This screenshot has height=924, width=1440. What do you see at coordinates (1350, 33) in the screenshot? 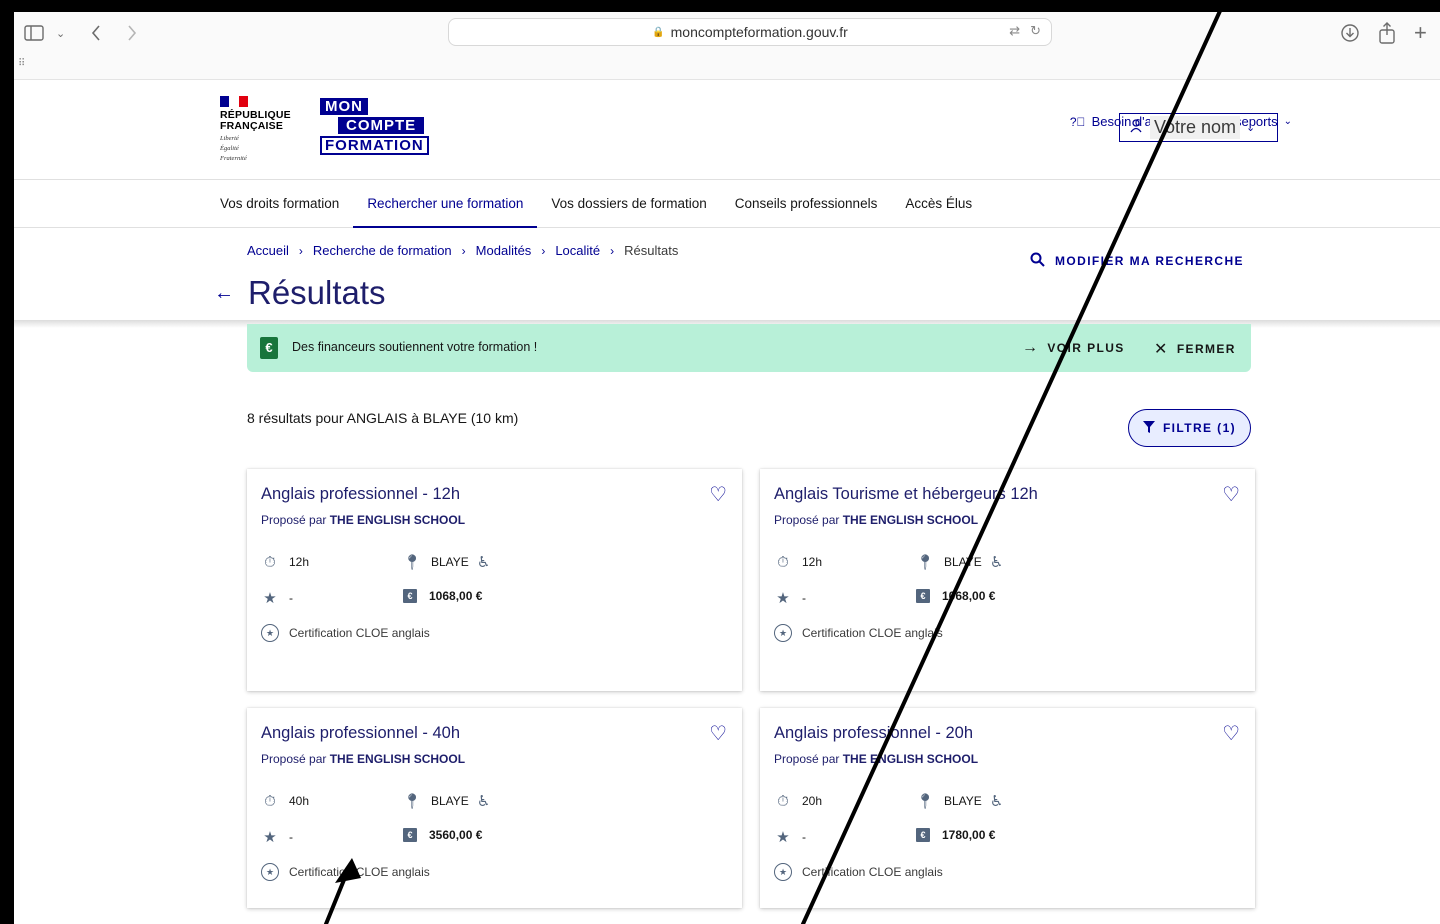
I see `download-icon` at bounding box center [1350, 33].